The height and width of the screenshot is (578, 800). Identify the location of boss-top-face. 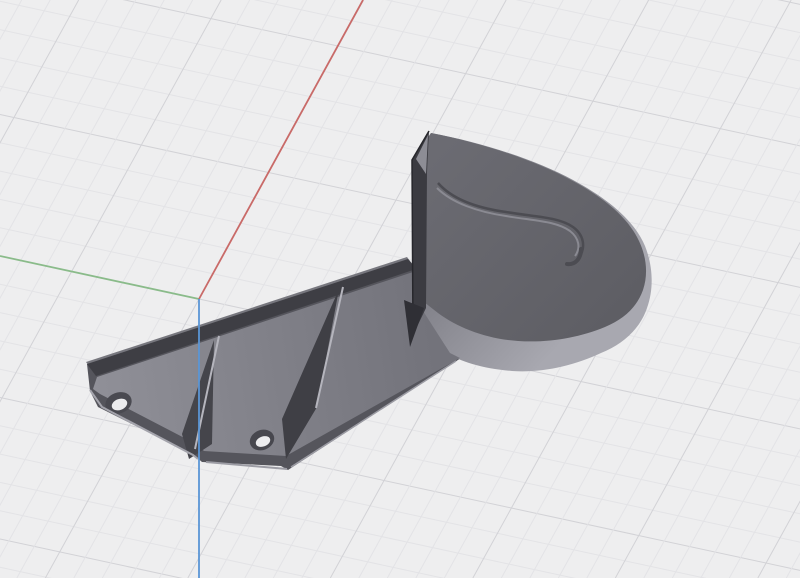
(530, 237).